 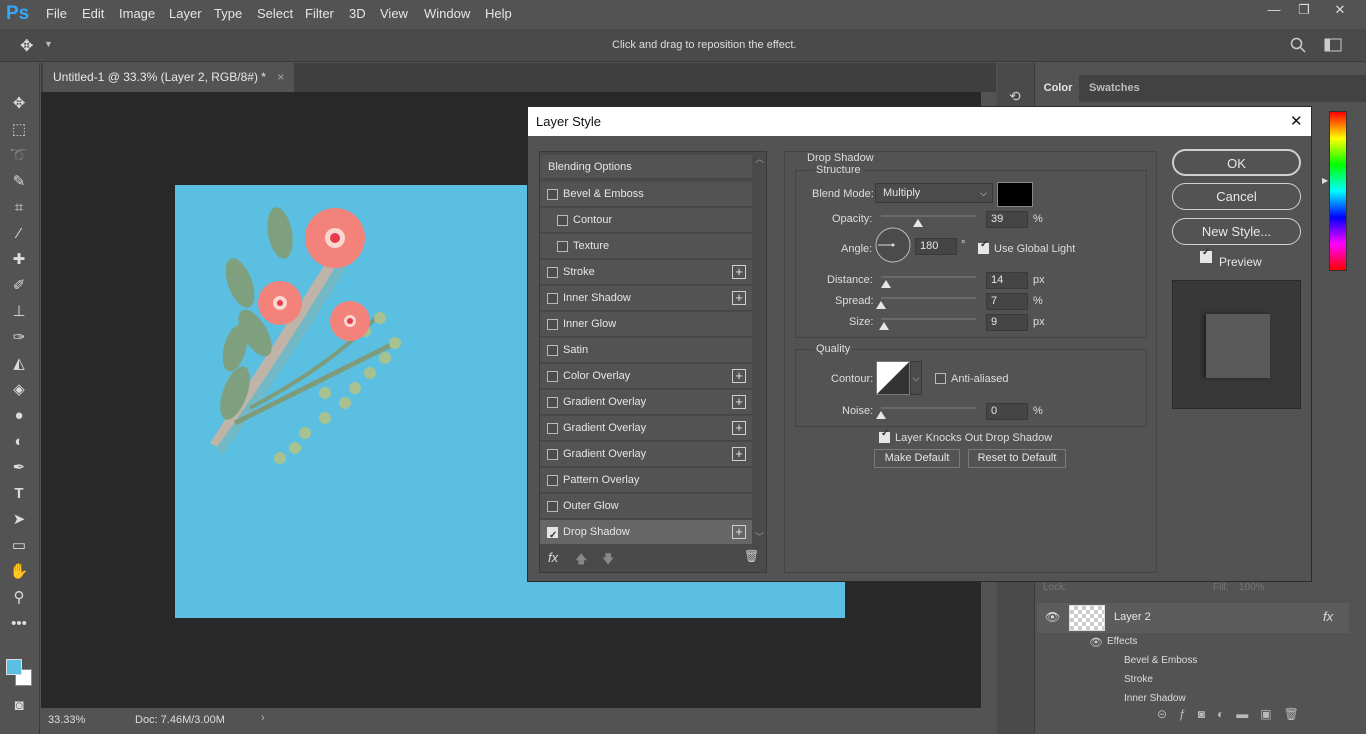 I want to click on effect-item: Stroke, so click(x=1138, y=679).